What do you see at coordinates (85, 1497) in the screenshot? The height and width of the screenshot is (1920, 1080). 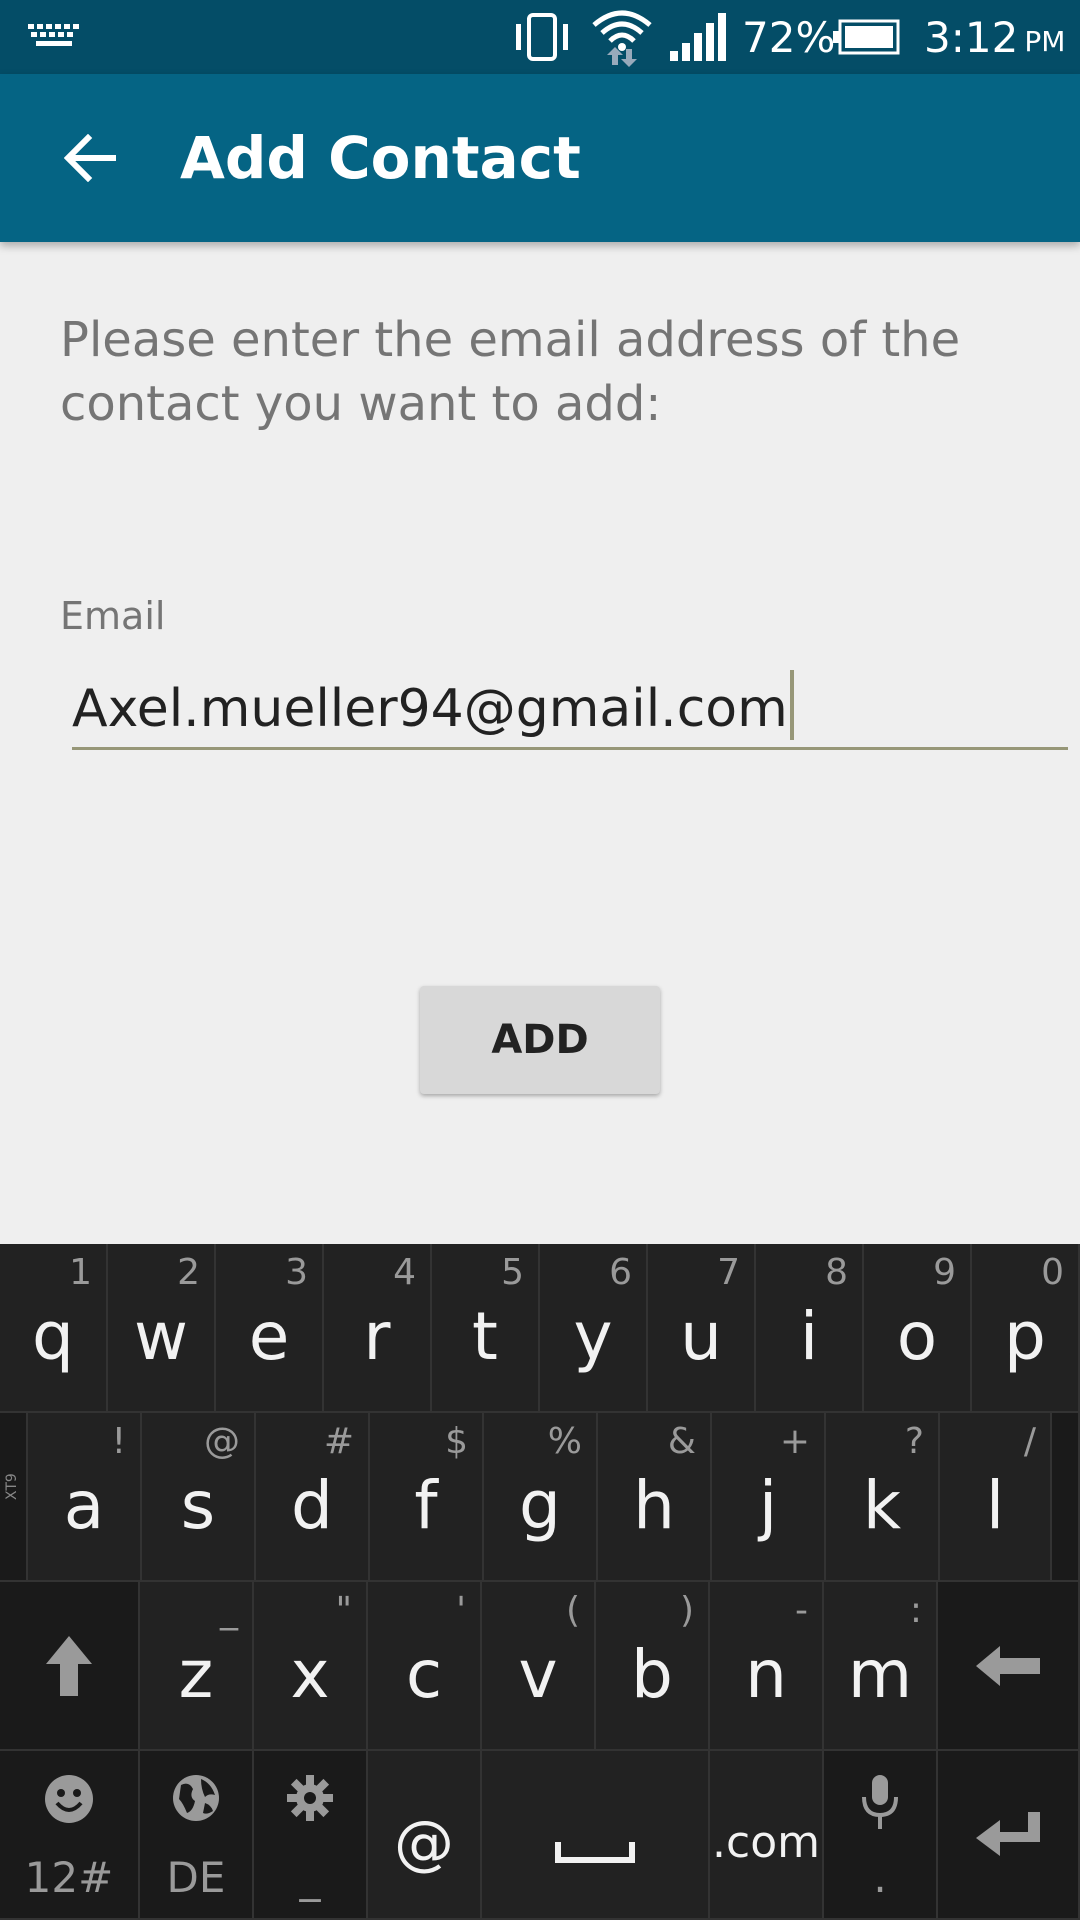 I see `key-a: ! a` at bounding box center [85, 1497].